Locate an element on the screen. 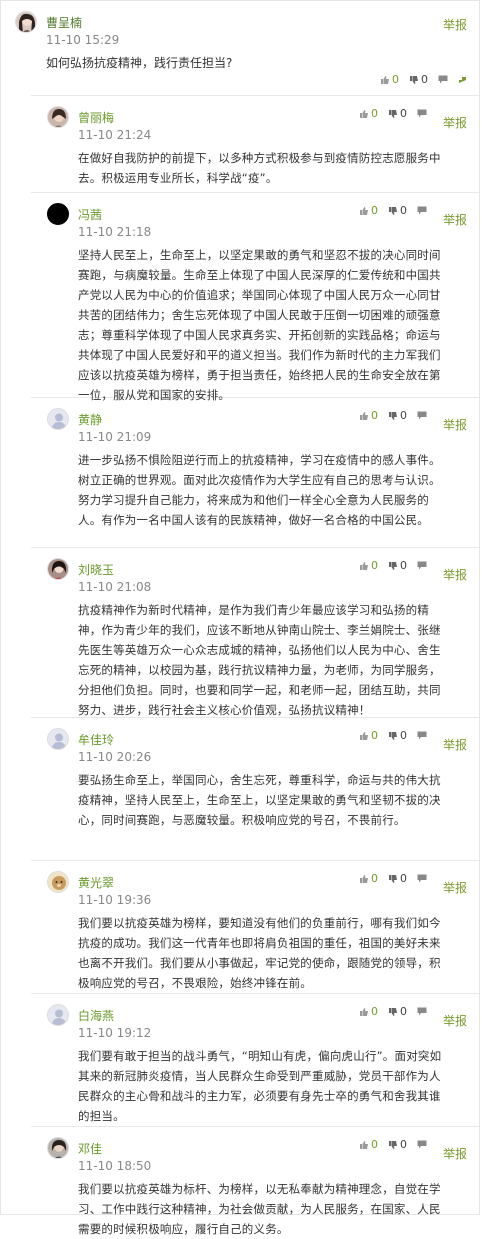  reply-author: 白海燕 is located at coordinates (96, 1015).